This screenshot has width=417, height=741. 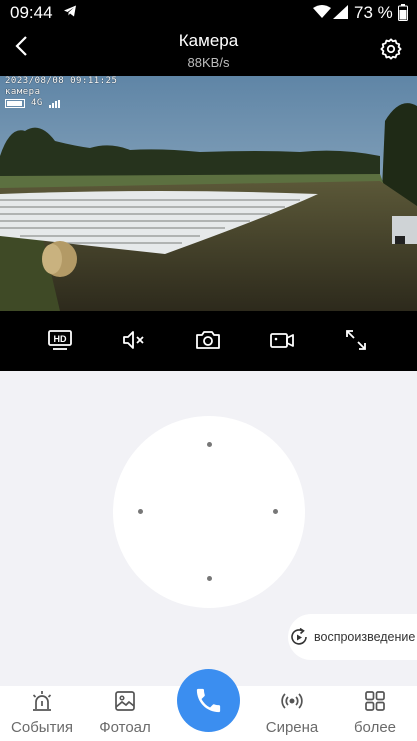 What do you see at coordinates (43, 713) in the screenshot?
I see `nav-events: События` at bounding box center [43, 713].